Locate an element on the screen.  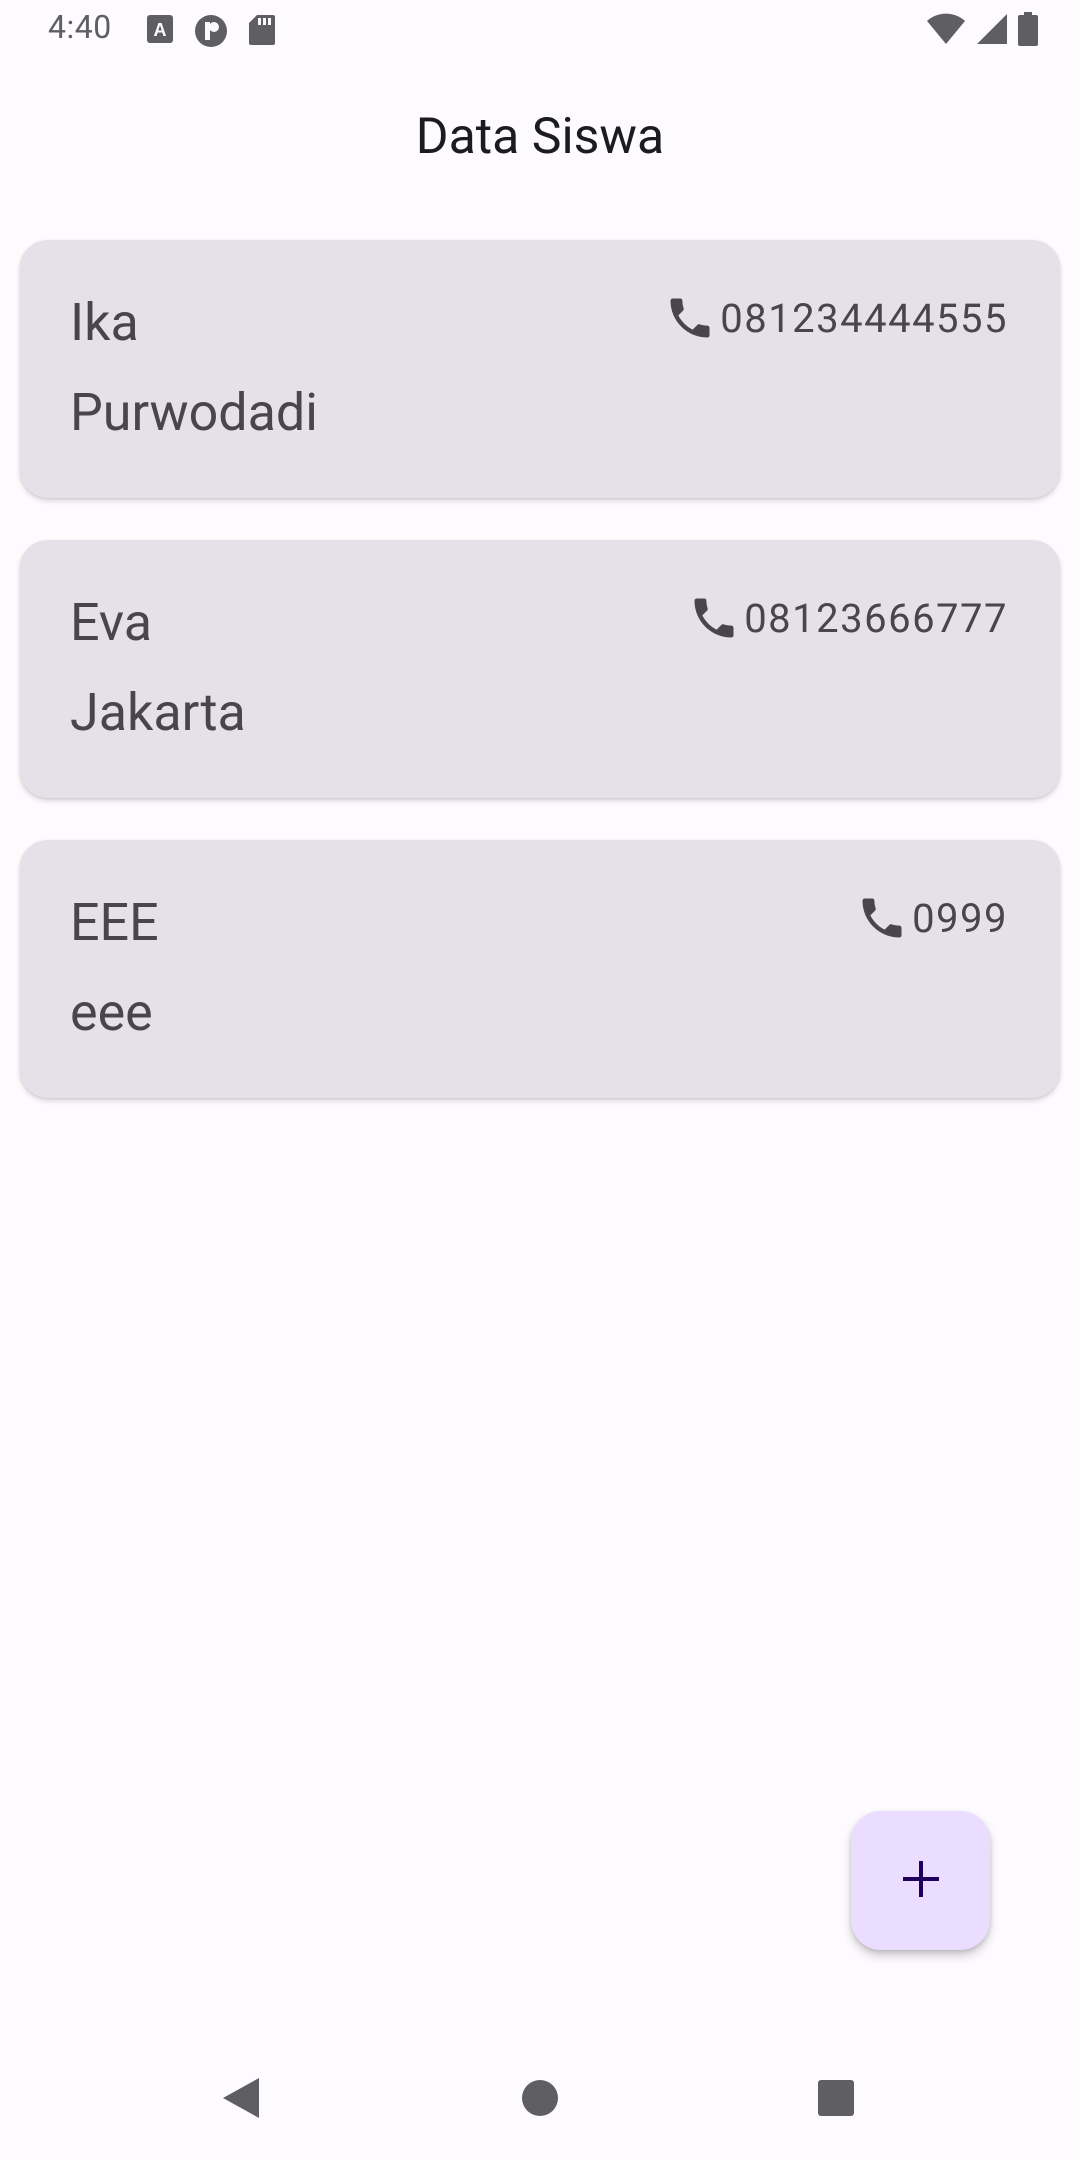
svg-text: A is located at coordinates (160, 30).